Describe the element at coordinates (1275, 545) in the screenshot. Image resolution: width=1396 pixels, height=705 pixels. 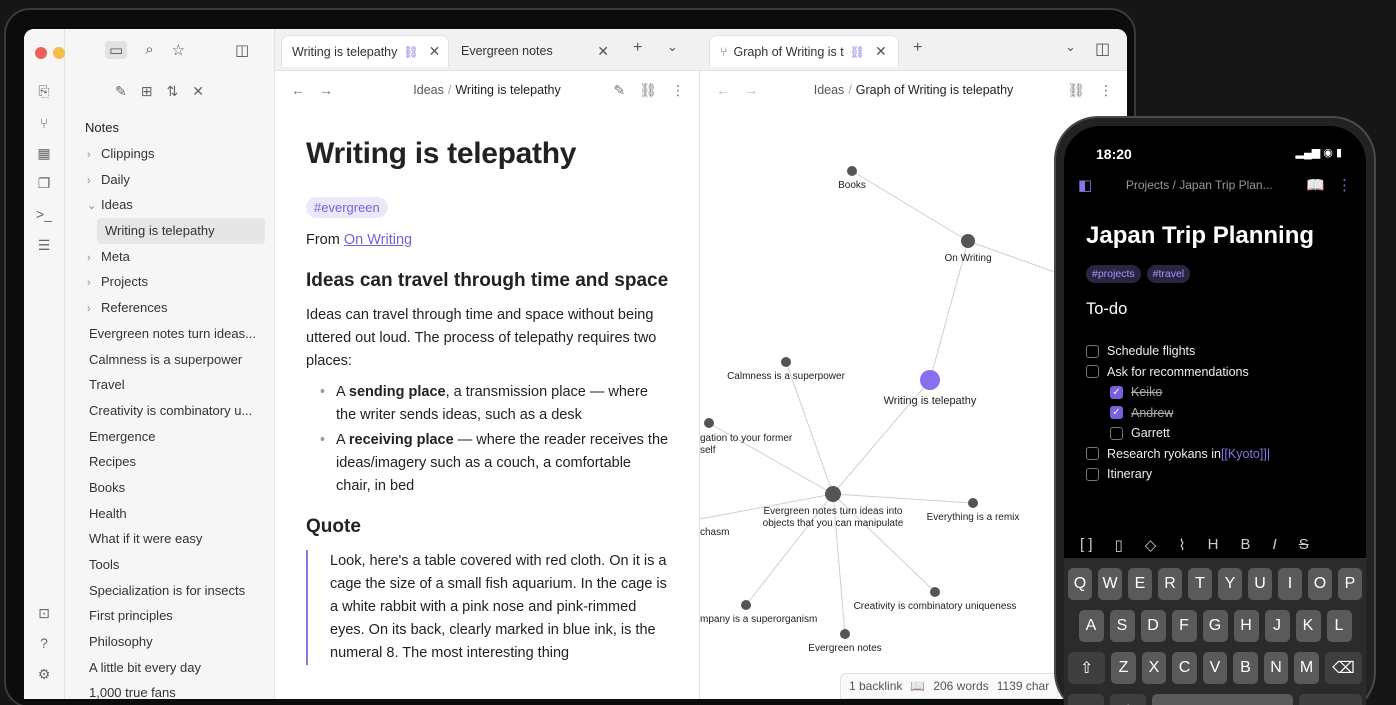
I see `italic-icon: I` at that location.